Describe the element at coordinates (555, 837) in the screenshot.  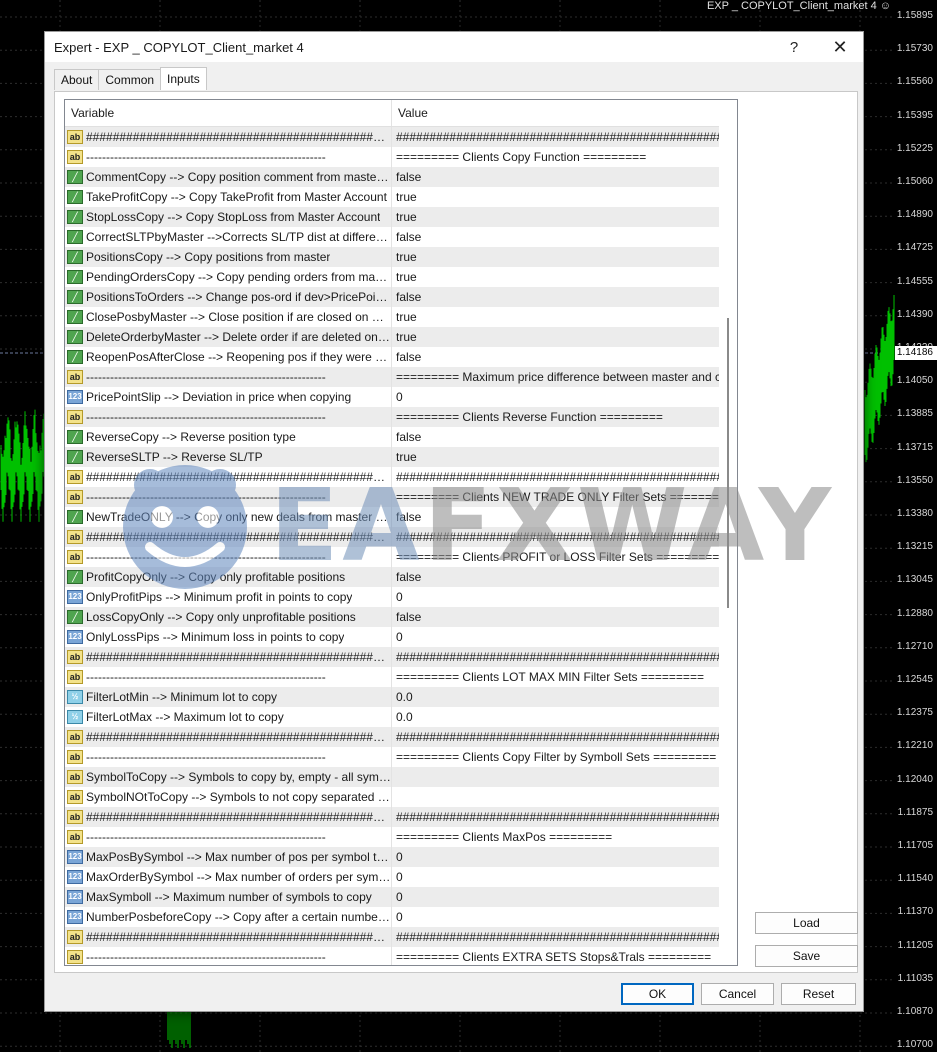
I see `value-cell: ========= Clients MaxPos =========` at that location.